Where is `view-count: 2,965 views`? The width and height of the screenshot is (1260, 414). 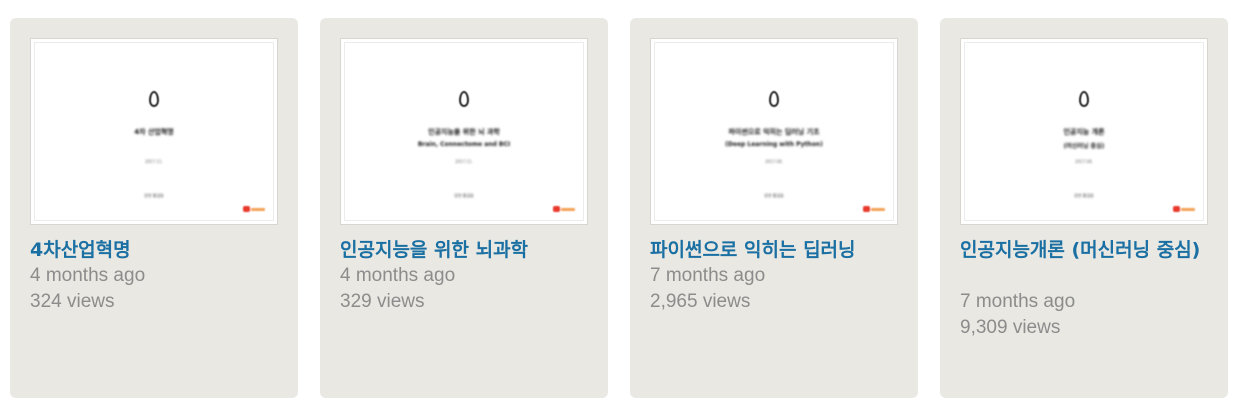 view-count: 2,965 views is located at coordinates (700, 301).